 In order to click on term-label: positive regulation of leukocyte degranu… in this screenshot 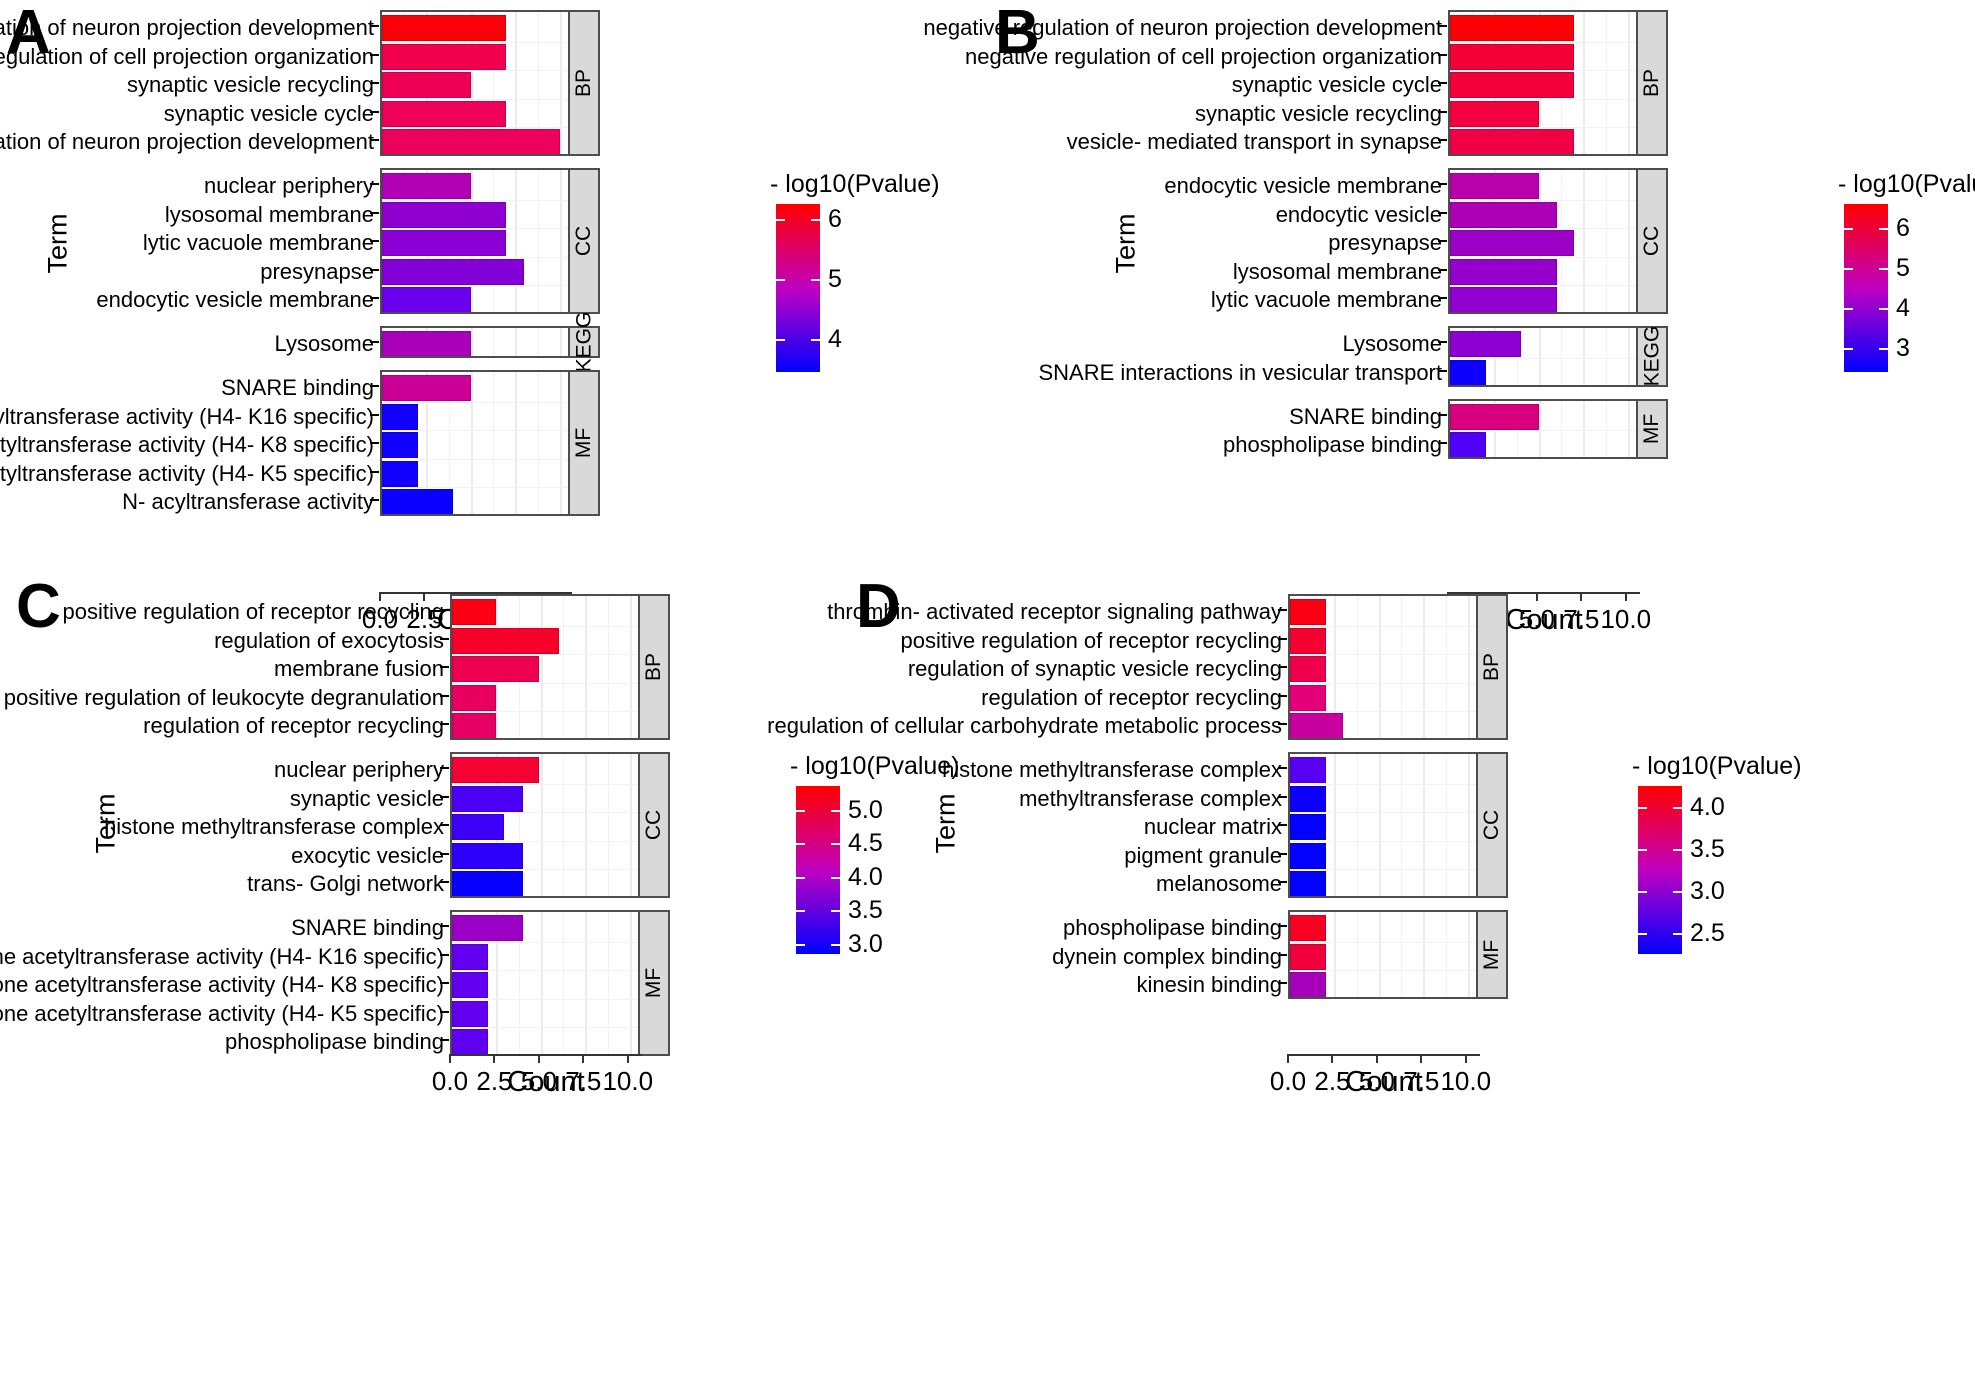, I will do `click(223, 697)`.